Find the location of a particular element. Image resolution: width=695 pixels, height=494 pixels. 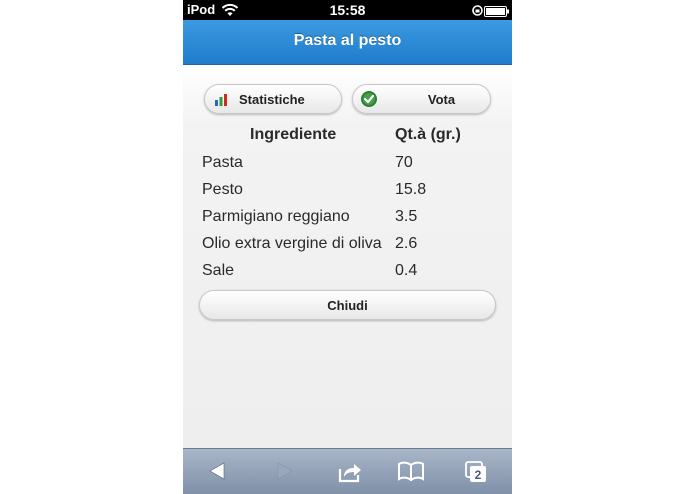

table-row: Sale 0.4 is located at coordinates (352, 274).